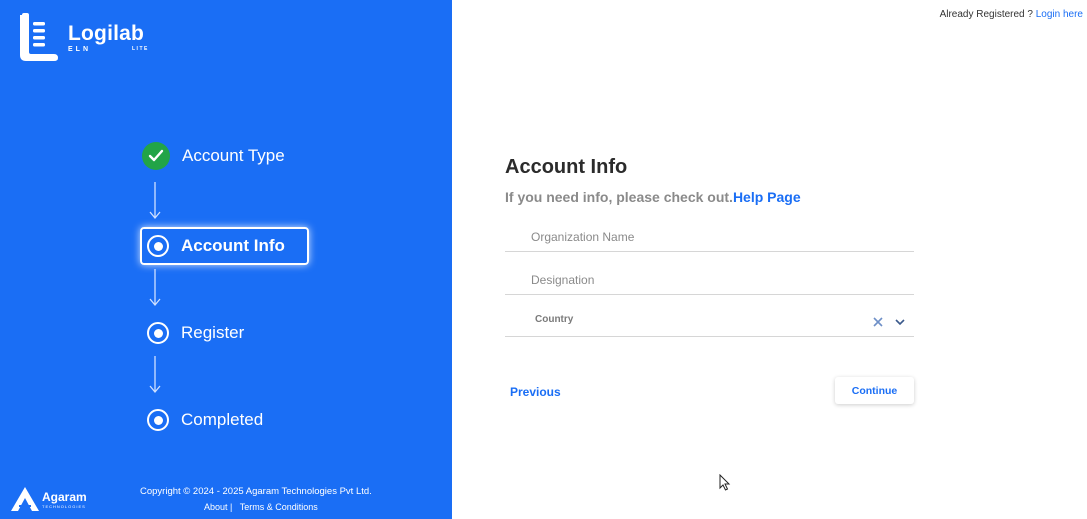 This screenshot has width=1087, height=519. I want to click on step-account-info: Account Info, so click(224, 246).